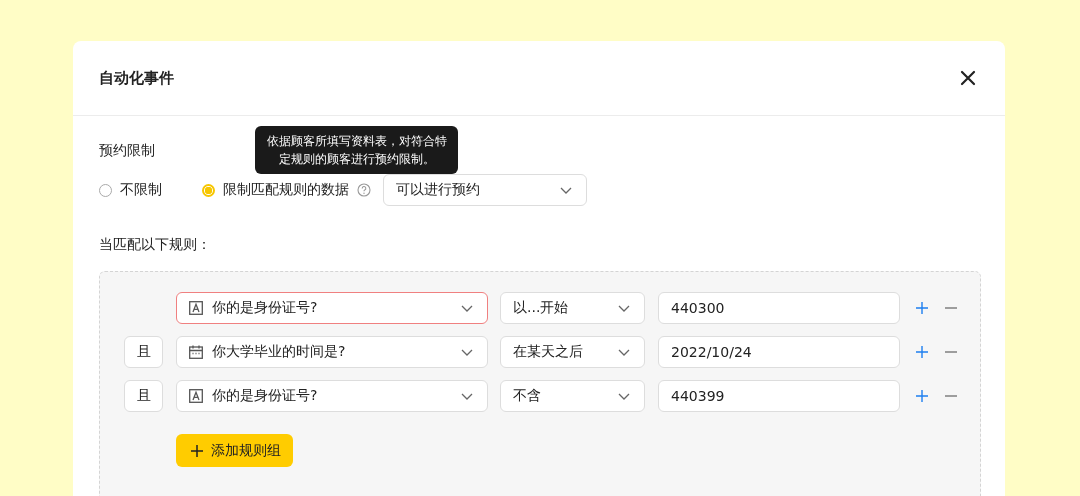 The height and width of the screenshot is (496, 1080). I want to click on calendar-icon, so click(196, 352).